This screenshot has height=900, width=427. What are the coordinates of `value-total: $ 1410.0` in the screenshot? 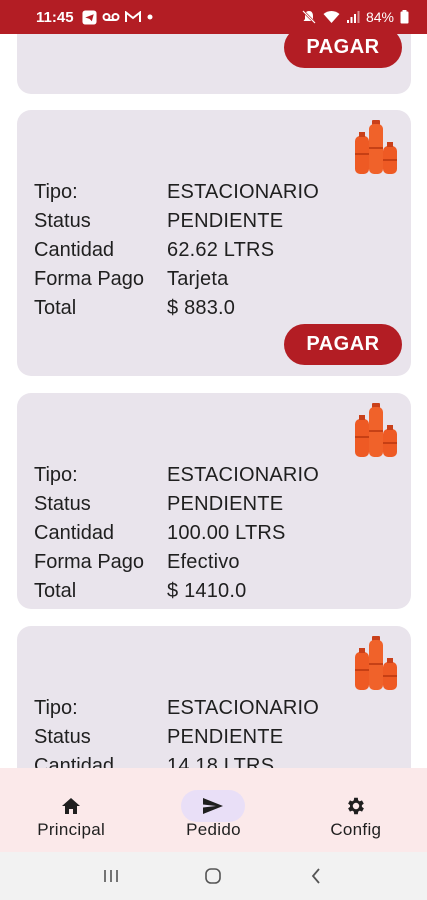 It's located at (207, 591).